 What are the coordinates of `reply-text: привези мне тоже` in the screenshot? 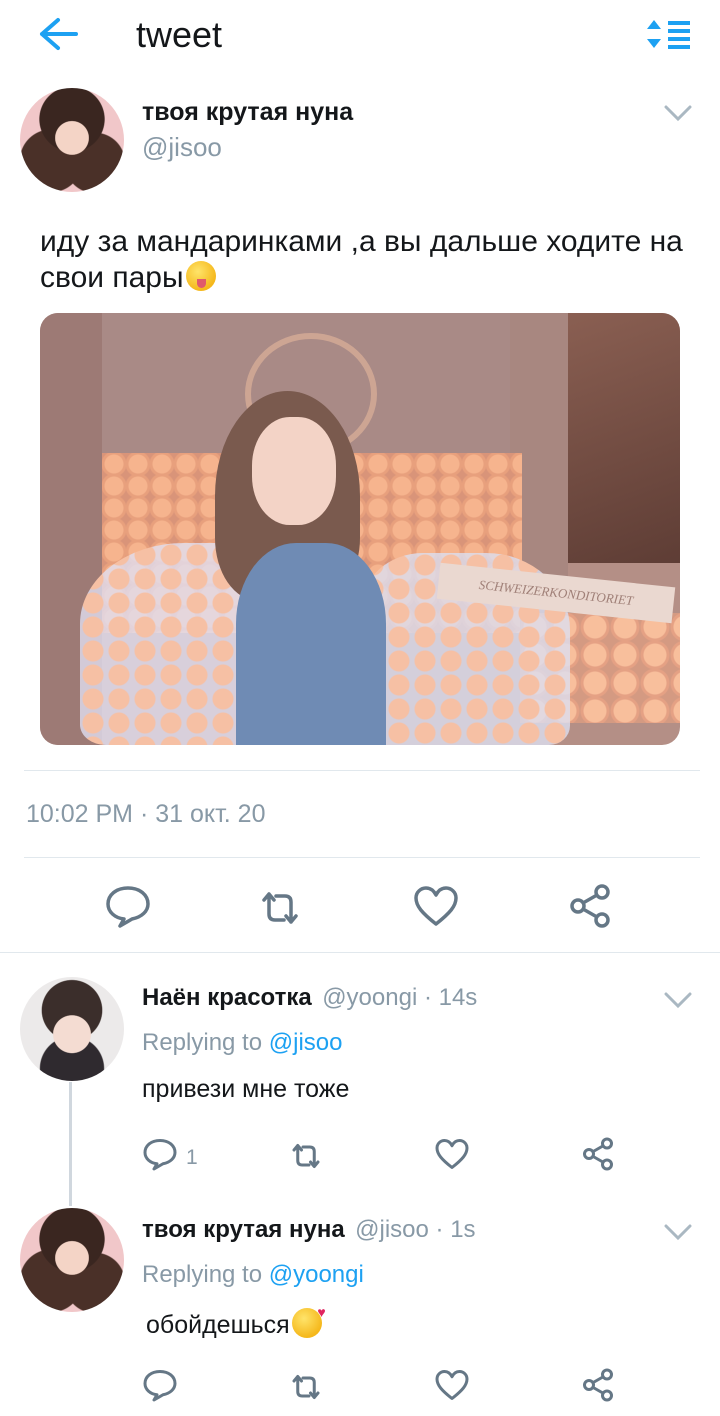 It's located at (246, 1089).